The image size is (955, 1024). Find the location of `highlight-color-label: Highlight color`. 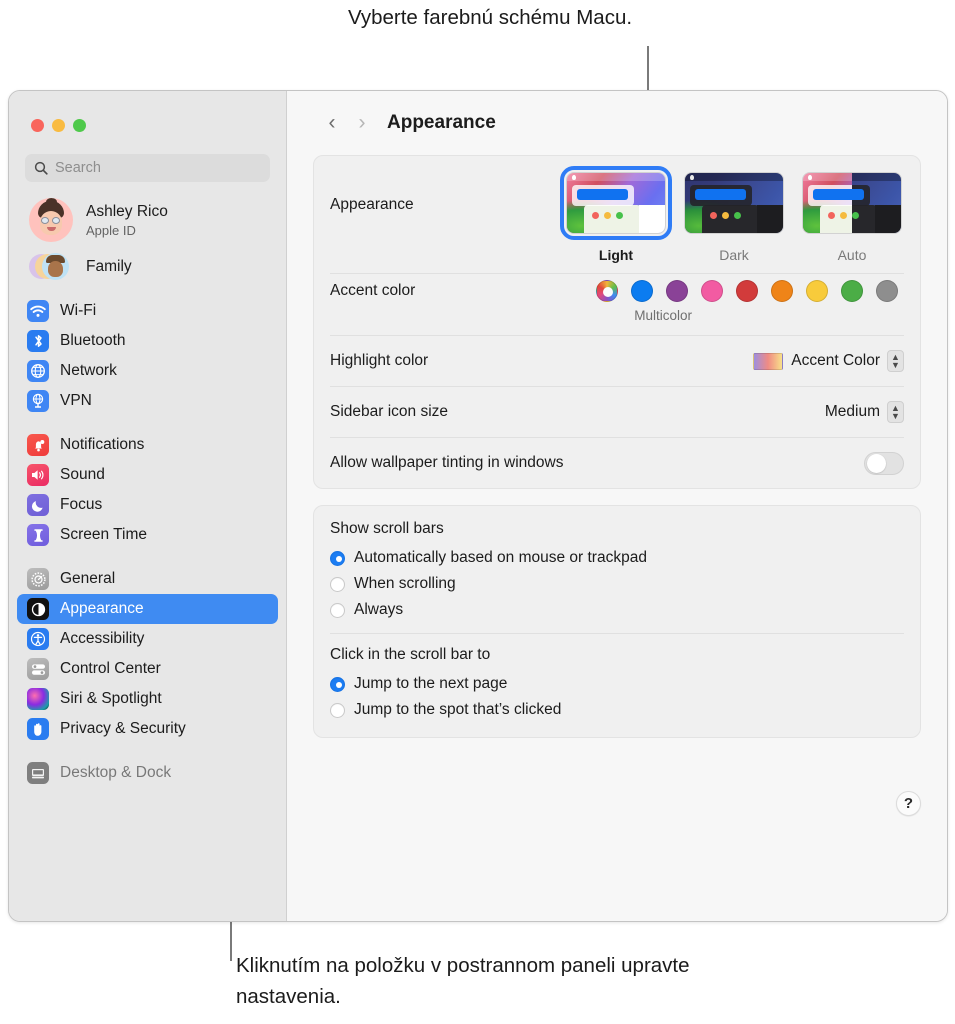

highlight-color-label: Highlight color is located at coordinates (379, 360).